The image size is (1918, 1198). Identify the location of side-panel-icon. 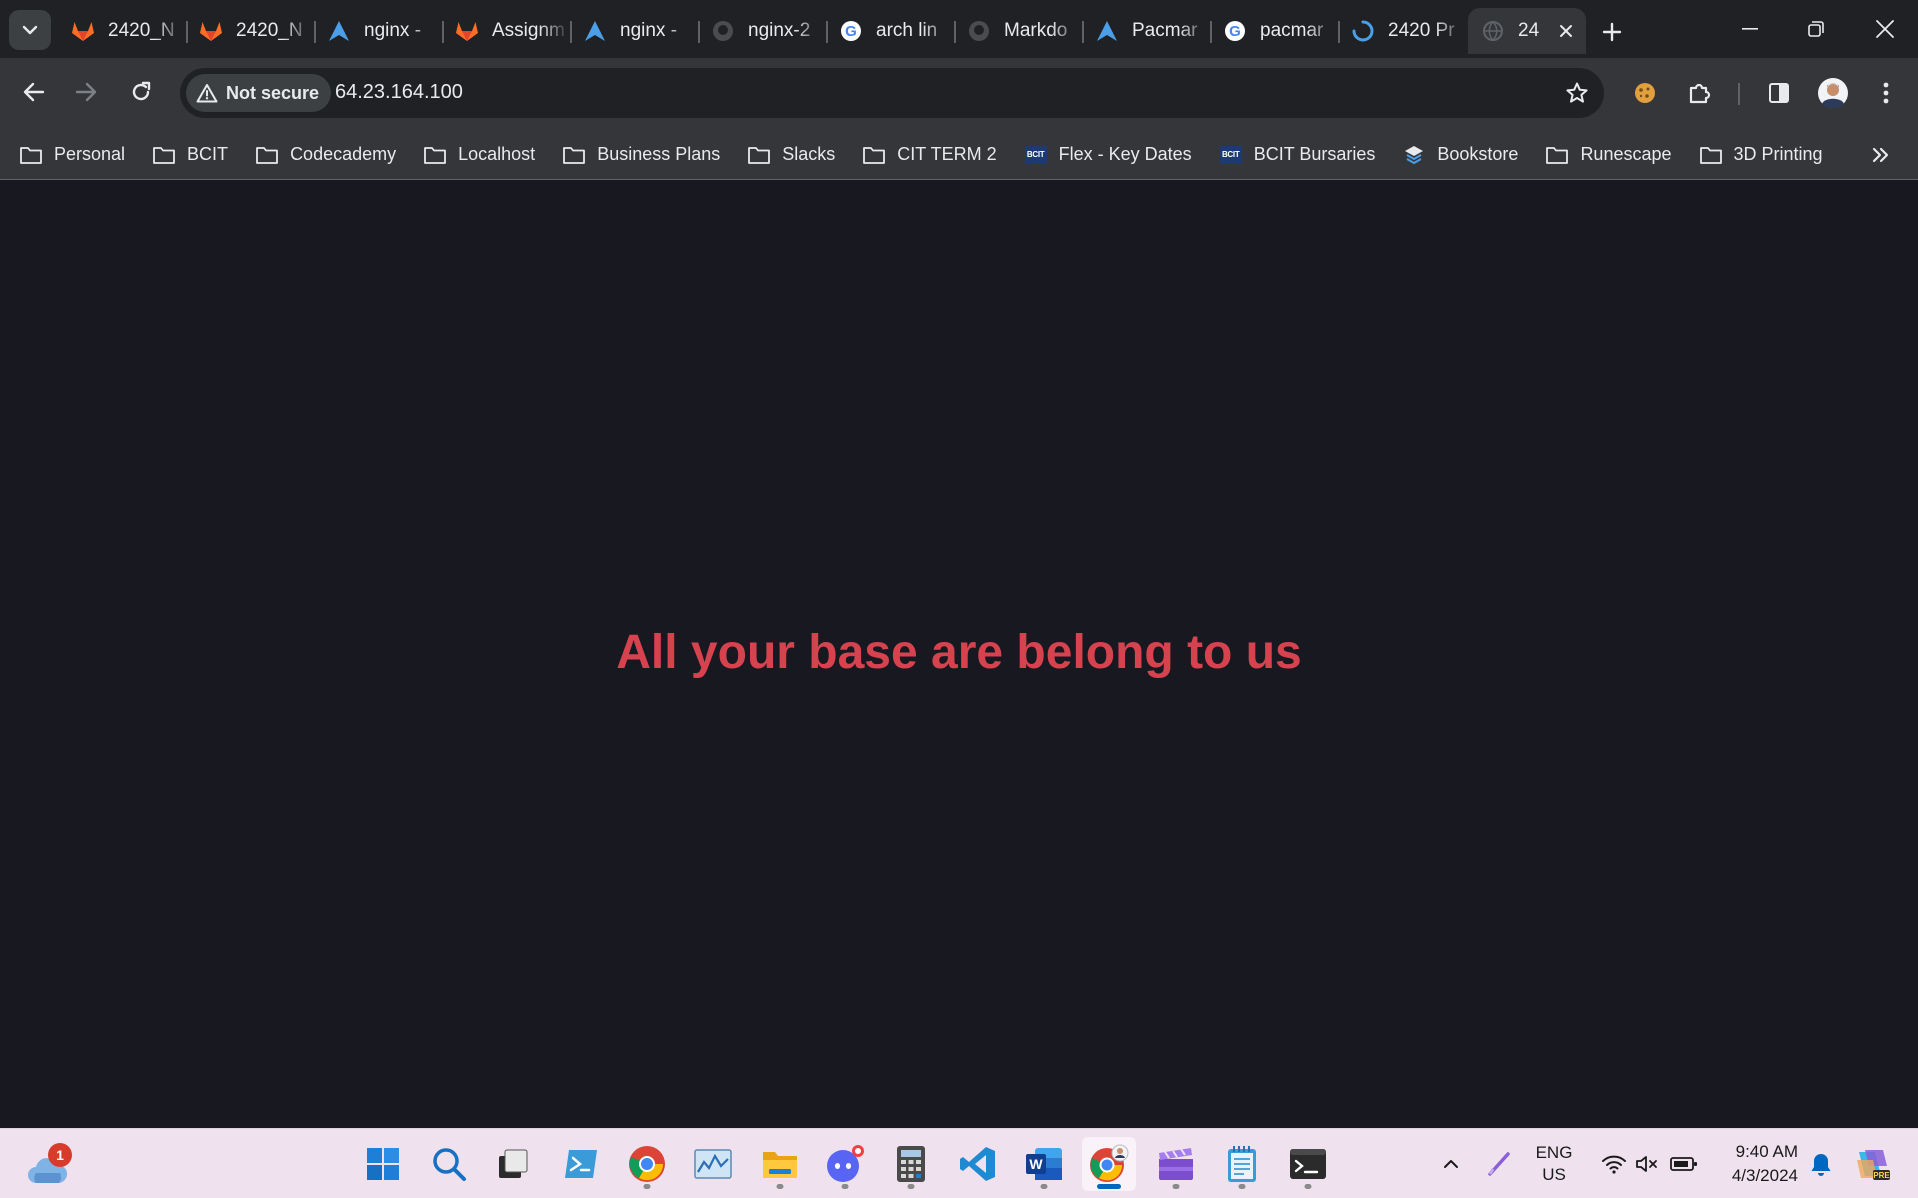
(1779, 93).